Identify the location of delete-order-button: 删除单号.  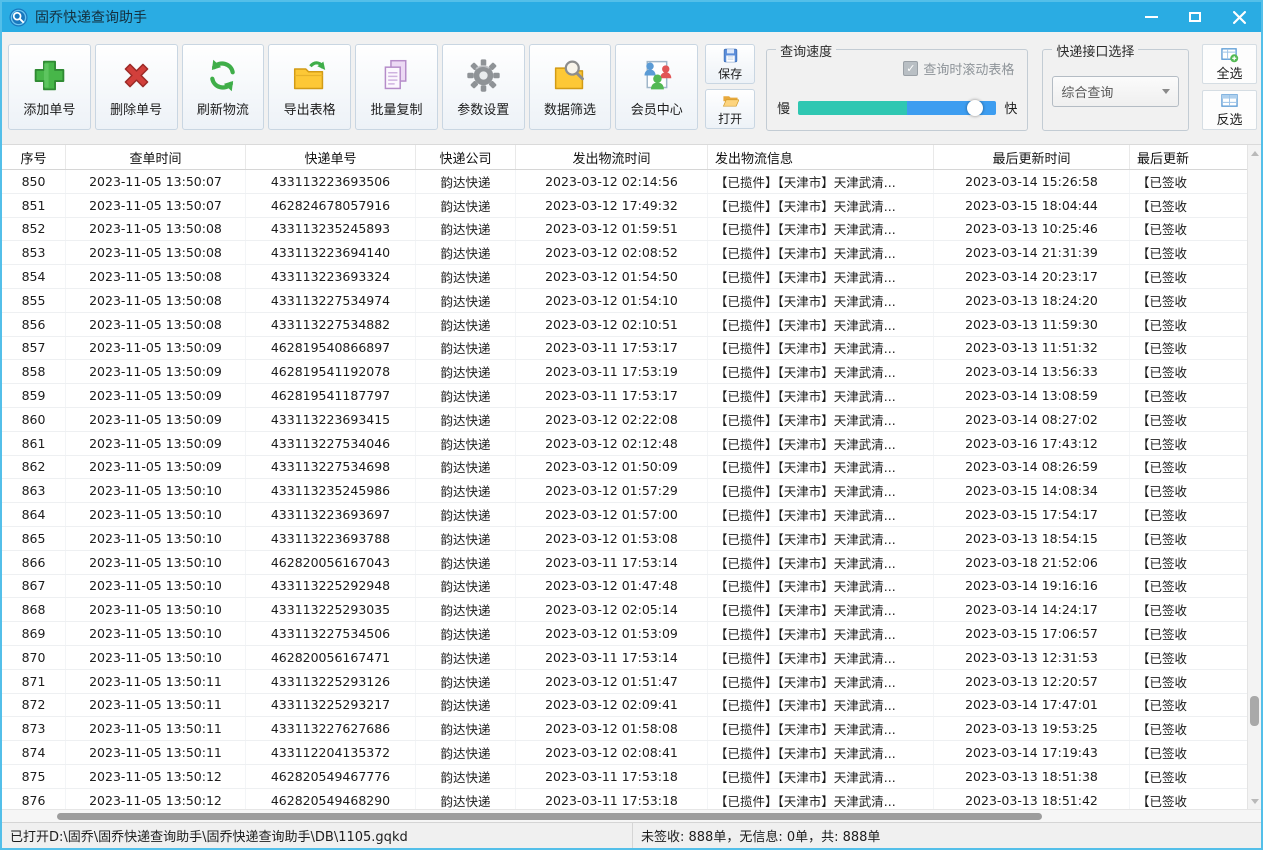
(136, 87).